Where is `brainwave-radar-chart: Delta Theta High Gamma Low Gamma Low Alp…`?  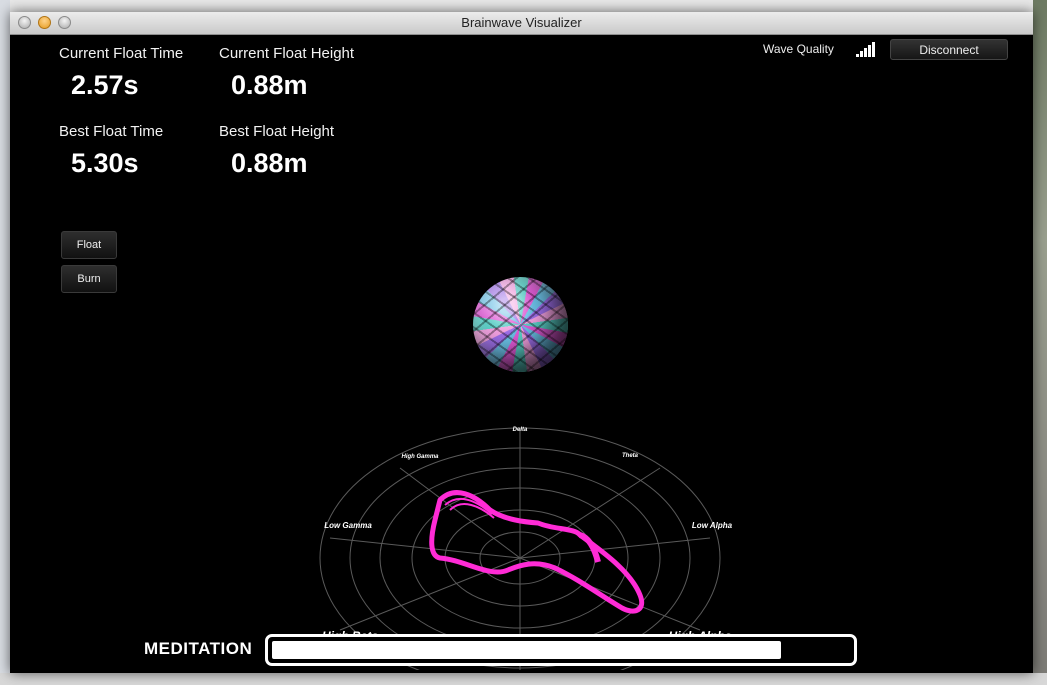 brainwave-radar-chart: Delta Theta High Gamma Low Gamma Low Alp… is located at coordinates (526, 548).